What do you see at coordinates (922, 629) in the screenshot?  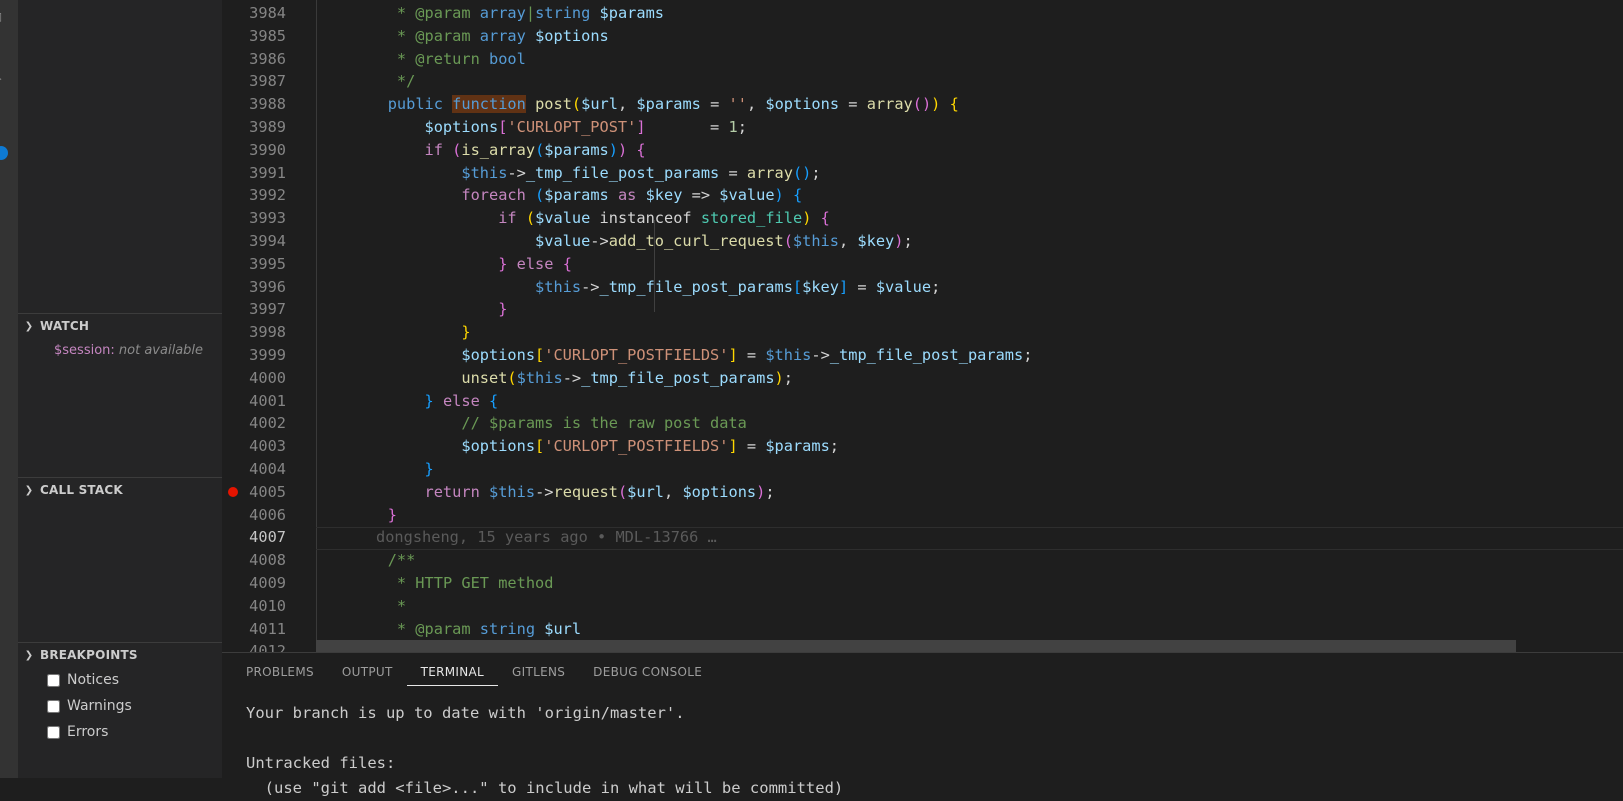 I see `code-line: 4011 * @param string $url` at bounding box center [922, 629].